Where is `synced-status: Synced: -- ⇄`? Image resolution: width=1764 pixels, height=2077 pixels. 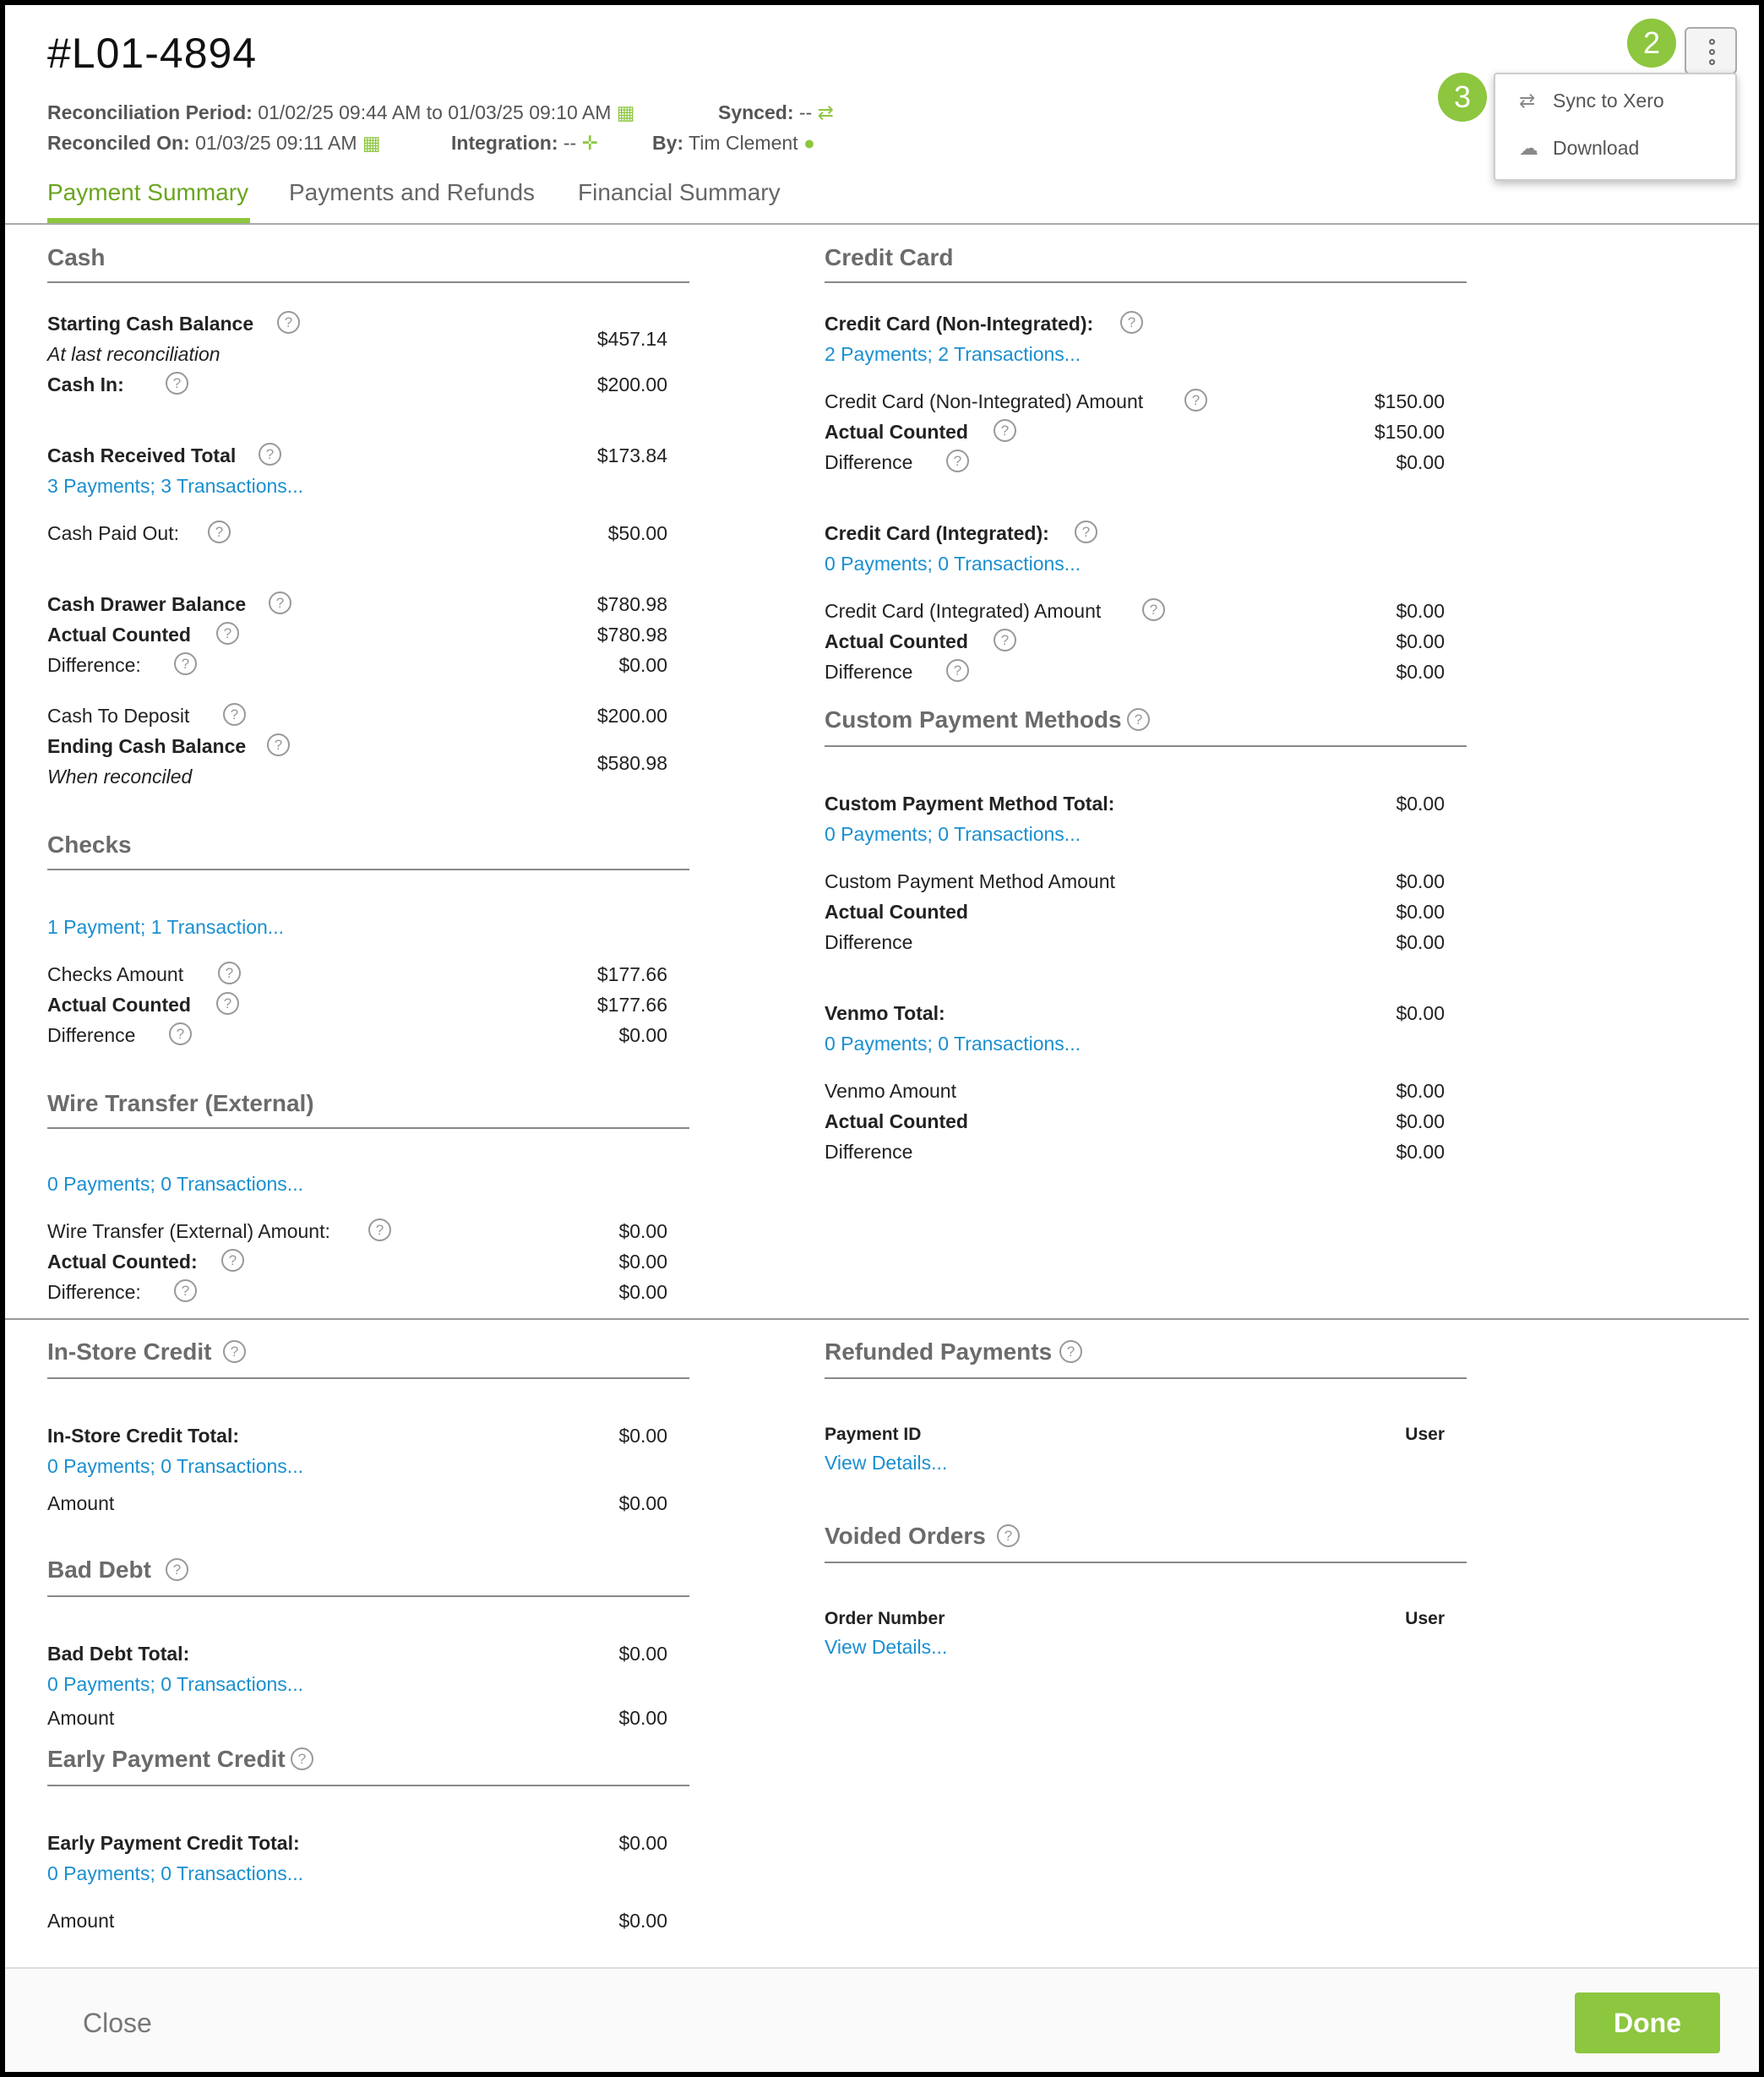
synced-status: Synced: -- ⇄ is located at coordinates (776, 112).